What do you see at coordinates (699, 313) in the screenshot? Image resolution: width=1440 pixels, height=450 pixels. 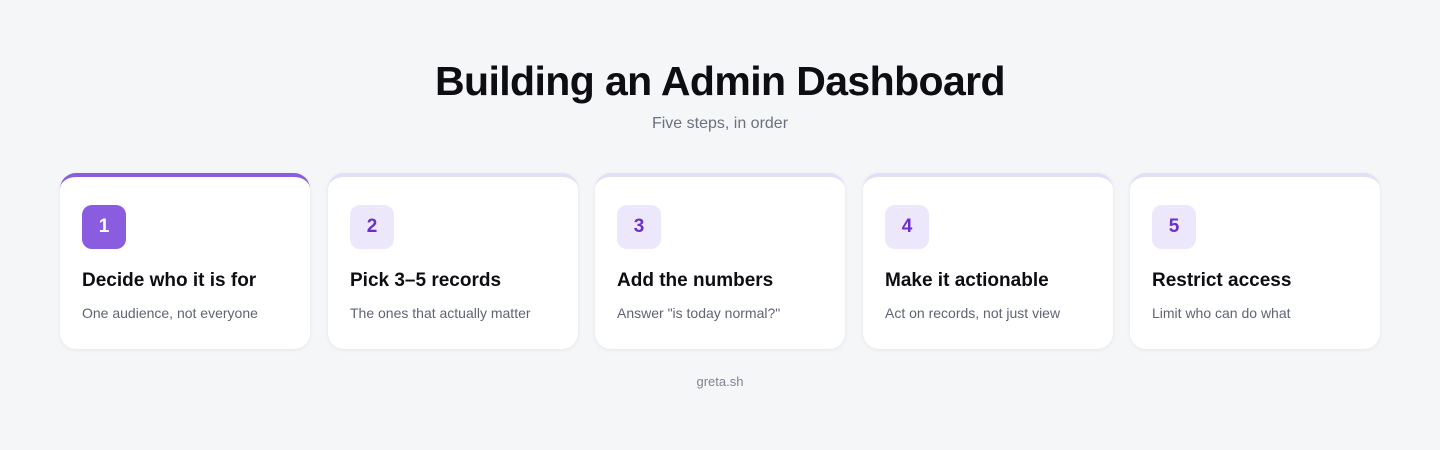 I see `step-description: Answer "is today normal?"` at bounding box center [699, 313].